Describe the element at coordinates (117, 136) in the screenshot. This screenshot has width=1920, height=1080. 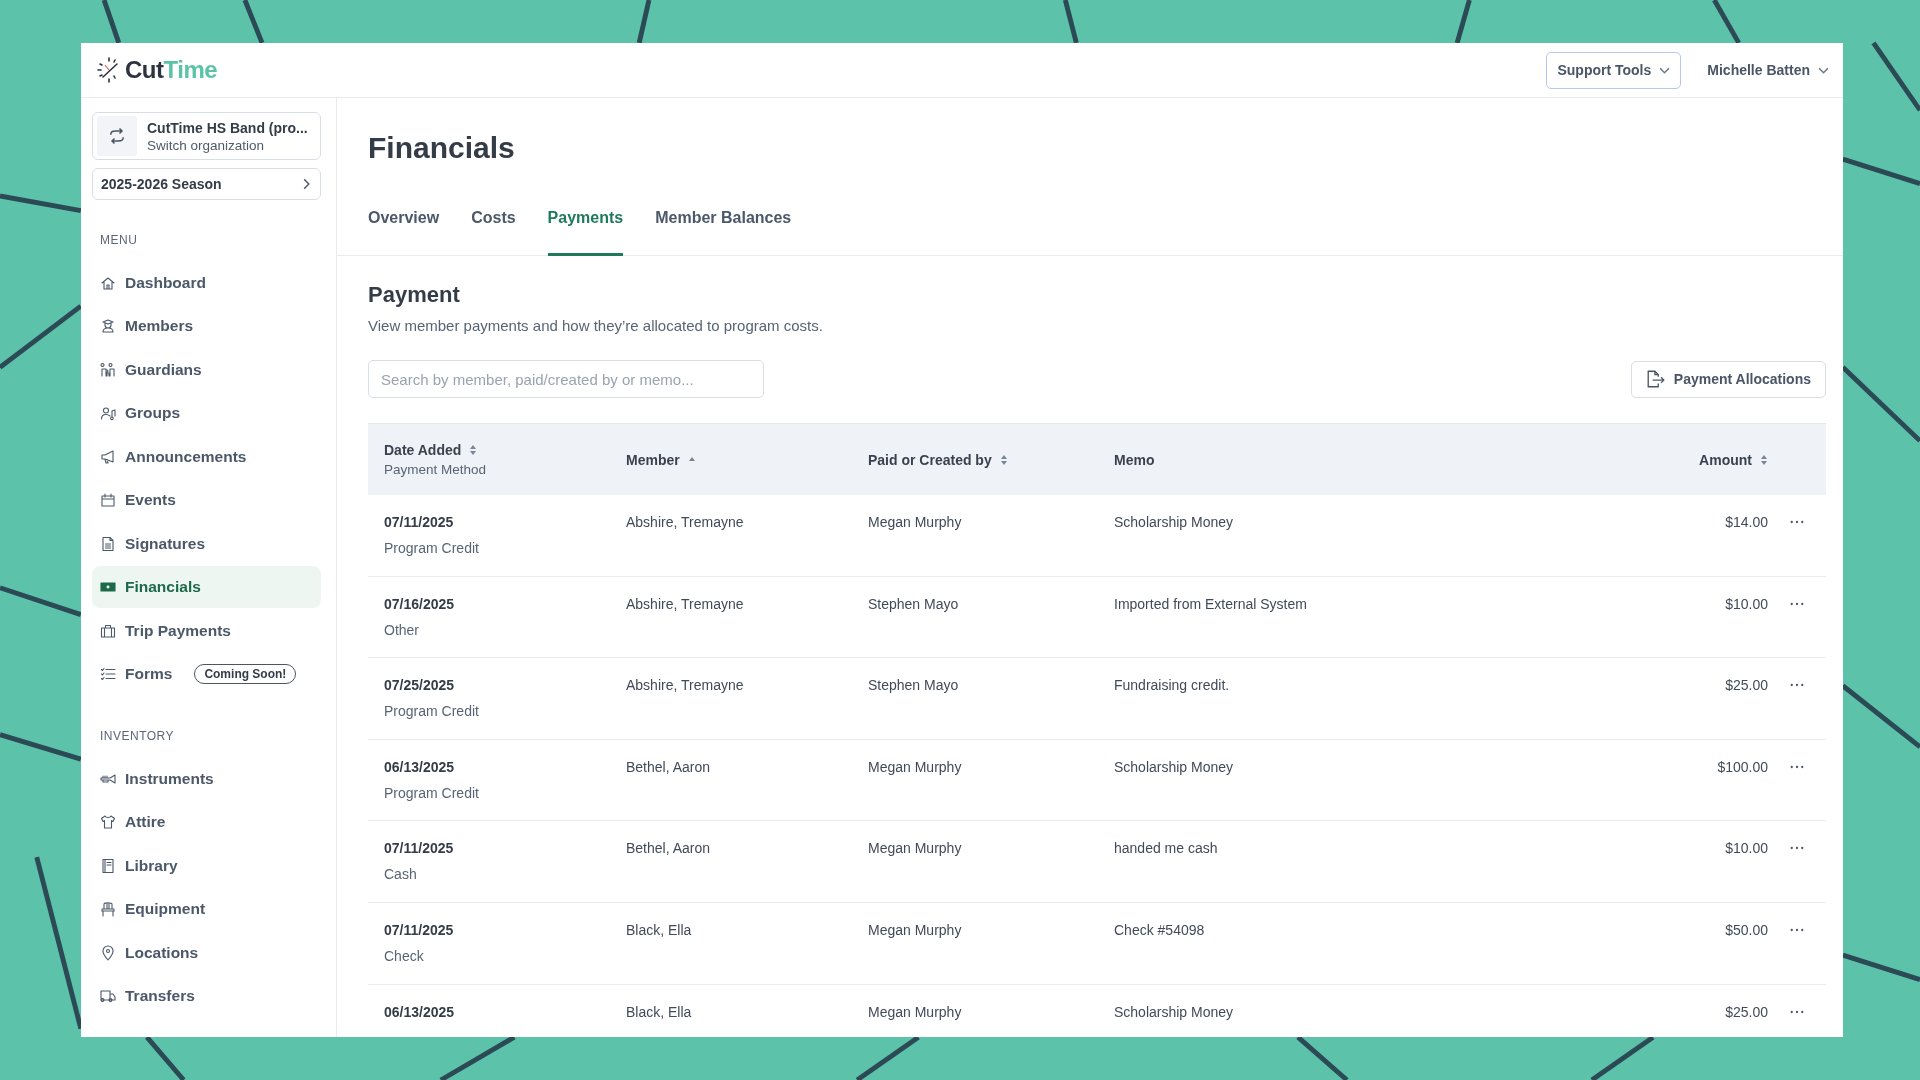
I see `swap-arrows-icon` at that location.